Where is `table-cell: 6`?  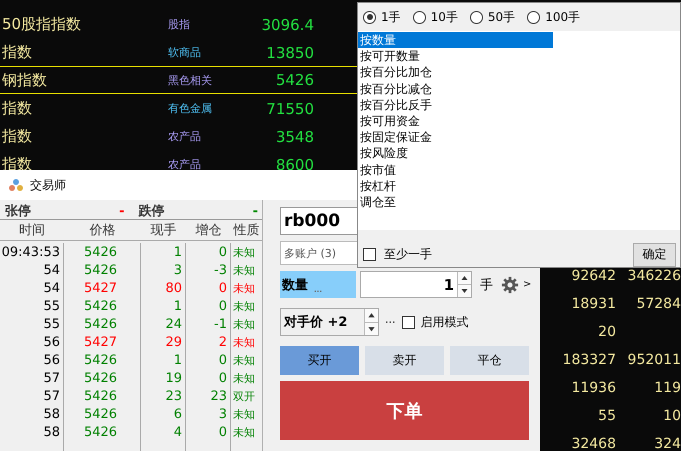
table-cell: 6 is located at coordinates (163, 414).